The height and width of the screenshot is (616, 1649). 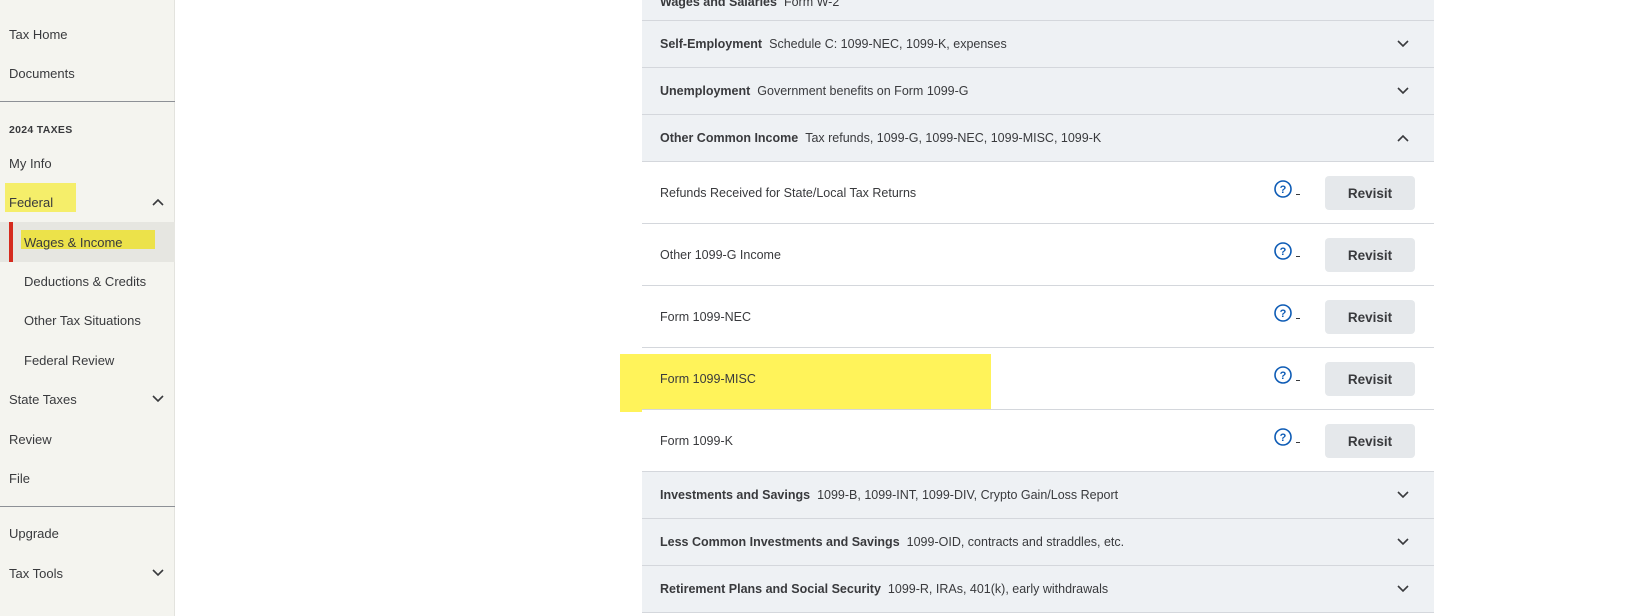 What do you see at coordinates (811, 4) in the screenshot?
I see `section-desc: Form W-2` at bounding box center [811, 4].